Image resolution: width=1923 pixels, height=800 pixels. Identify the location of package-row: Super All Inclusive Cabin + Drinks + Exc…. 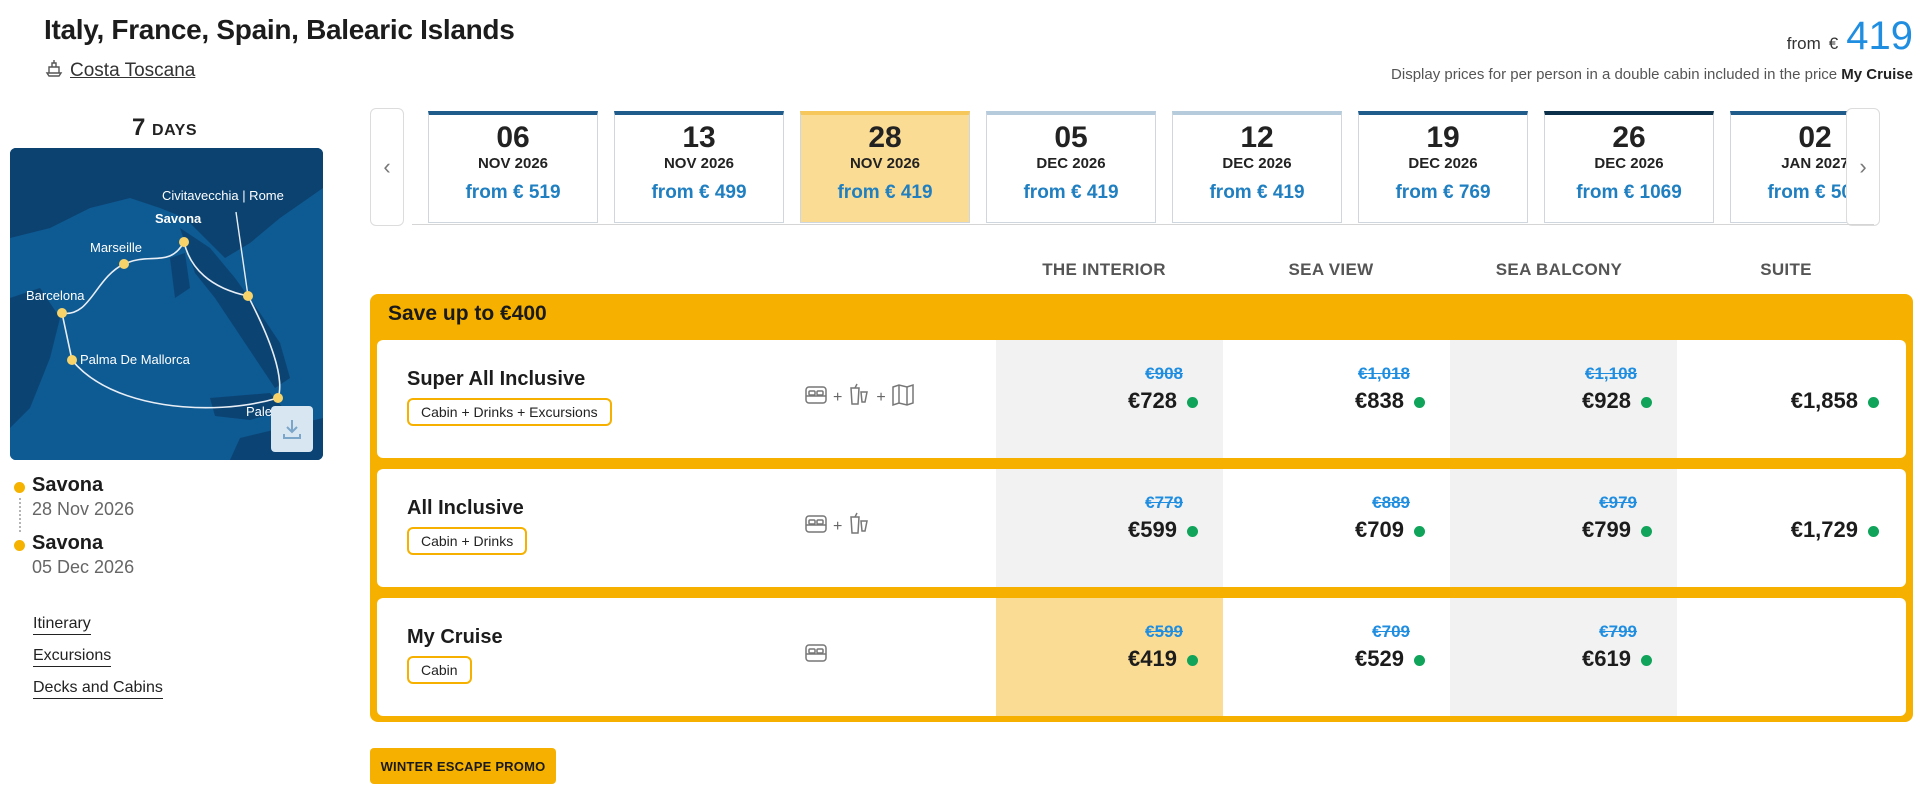
(1141, 399).